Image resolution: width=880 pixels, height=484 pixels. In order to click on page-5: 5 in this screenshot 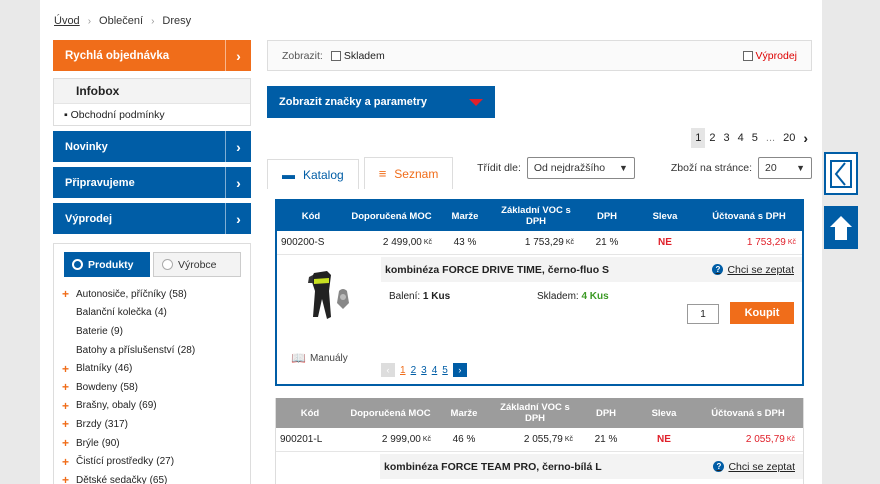, I will do `click(755, 138)`.